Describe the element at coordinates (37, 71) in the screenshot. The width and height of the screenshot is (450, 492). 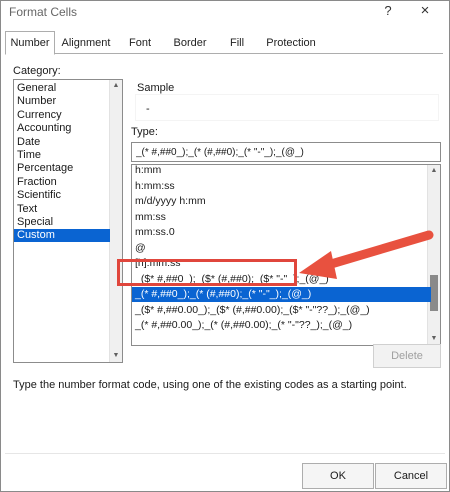
I see `category-label: Category:` at that location.